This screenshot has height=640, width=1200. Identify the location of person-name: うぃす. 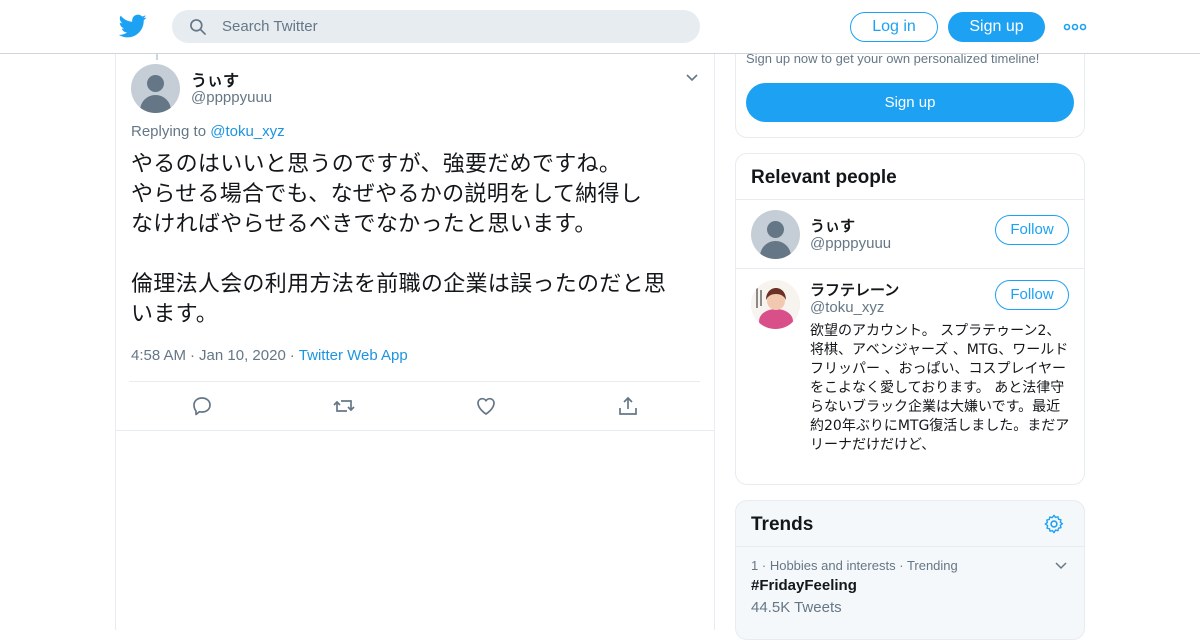
(832, 225).